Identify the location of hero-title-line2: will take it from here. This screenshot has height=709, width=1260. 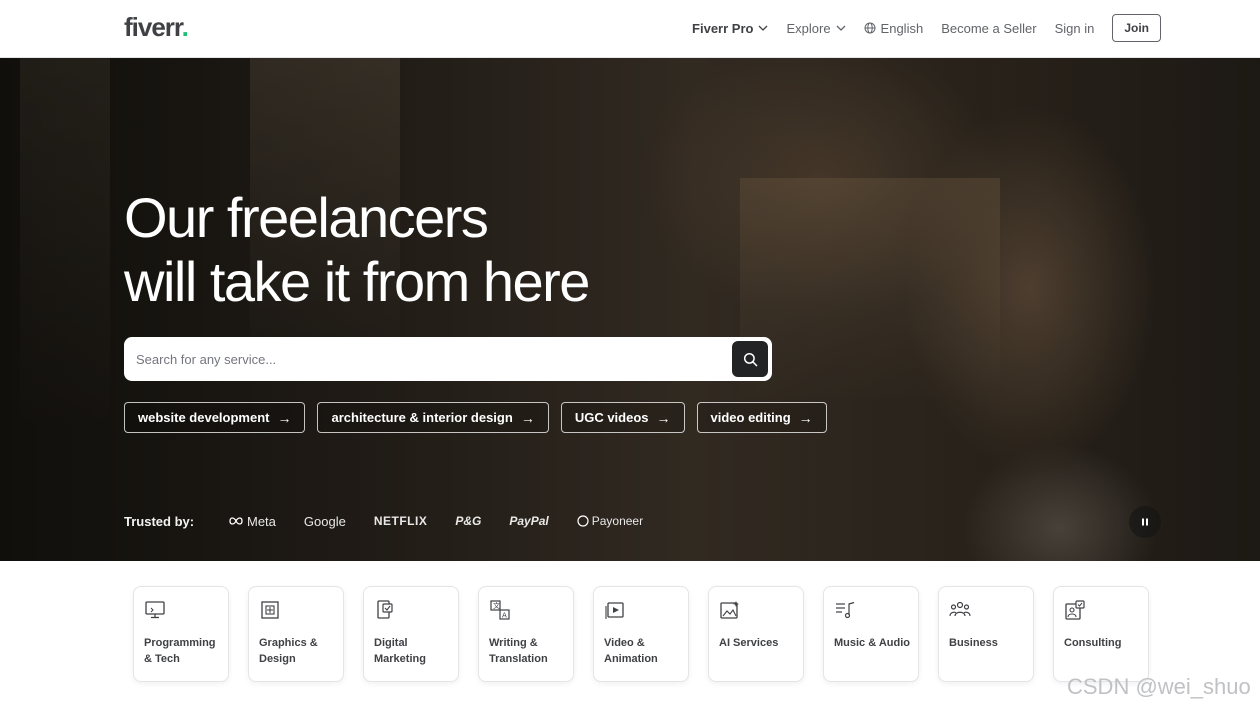
(357, 281).